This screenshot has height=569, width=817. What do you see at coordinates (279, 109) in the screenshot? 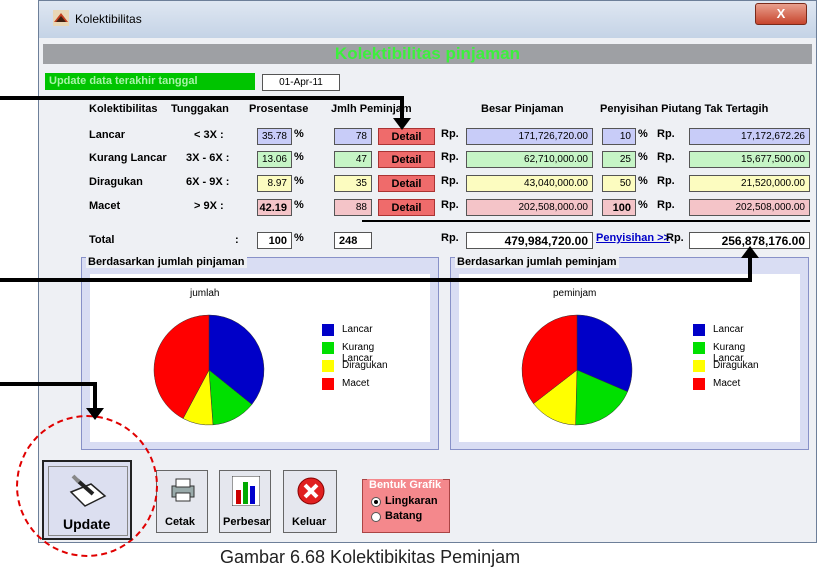
I see `header-prosentase: Prosentase` at bounding box center [279, 109].